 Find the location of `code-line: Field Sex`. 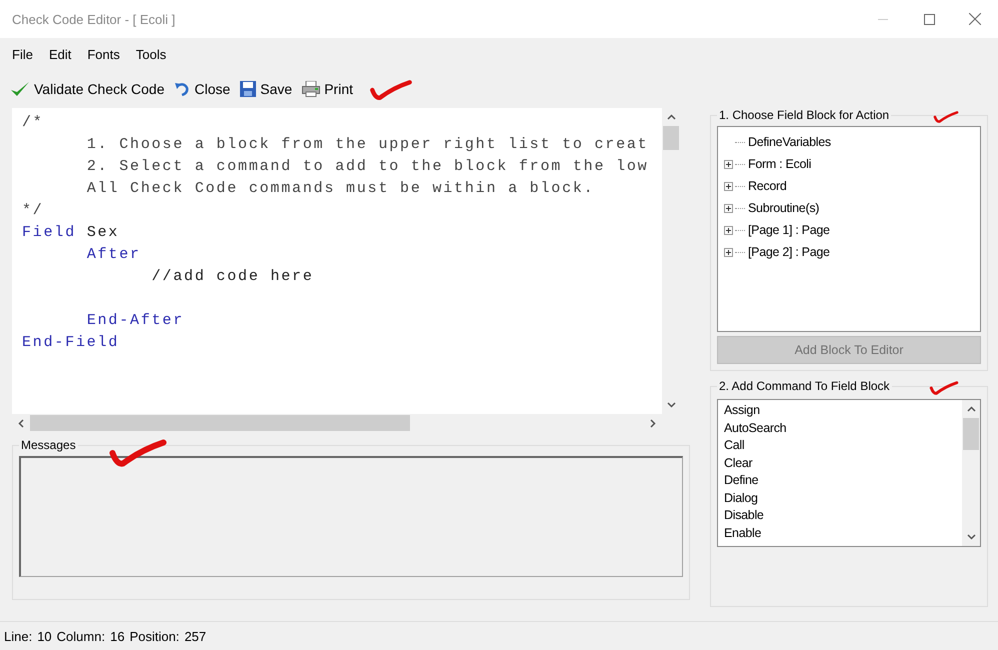

code-line: Field Sex is located at coordinates (71, 232).